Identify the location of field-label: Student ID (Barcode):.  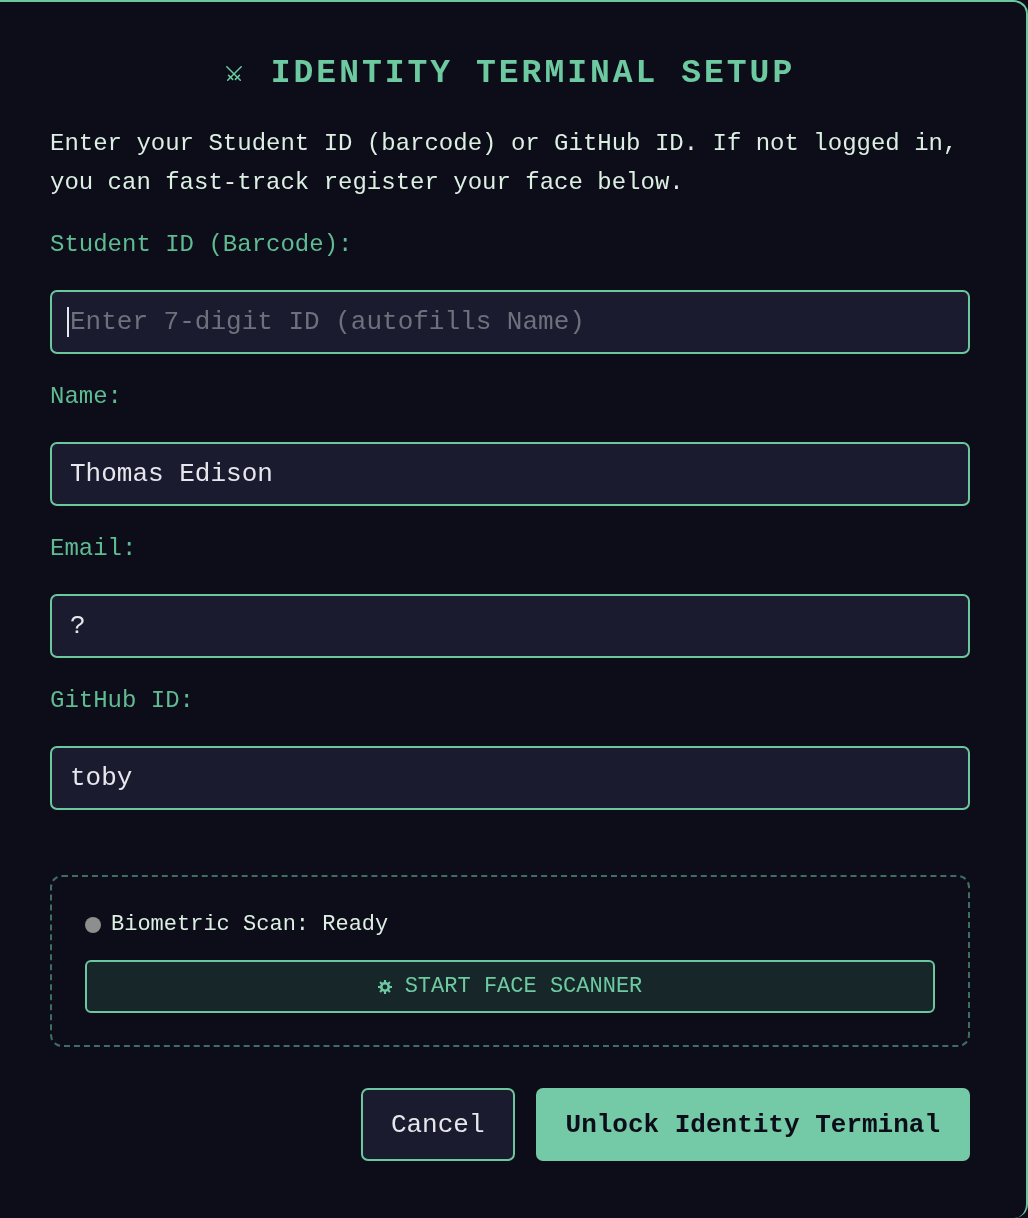
(201, 245).